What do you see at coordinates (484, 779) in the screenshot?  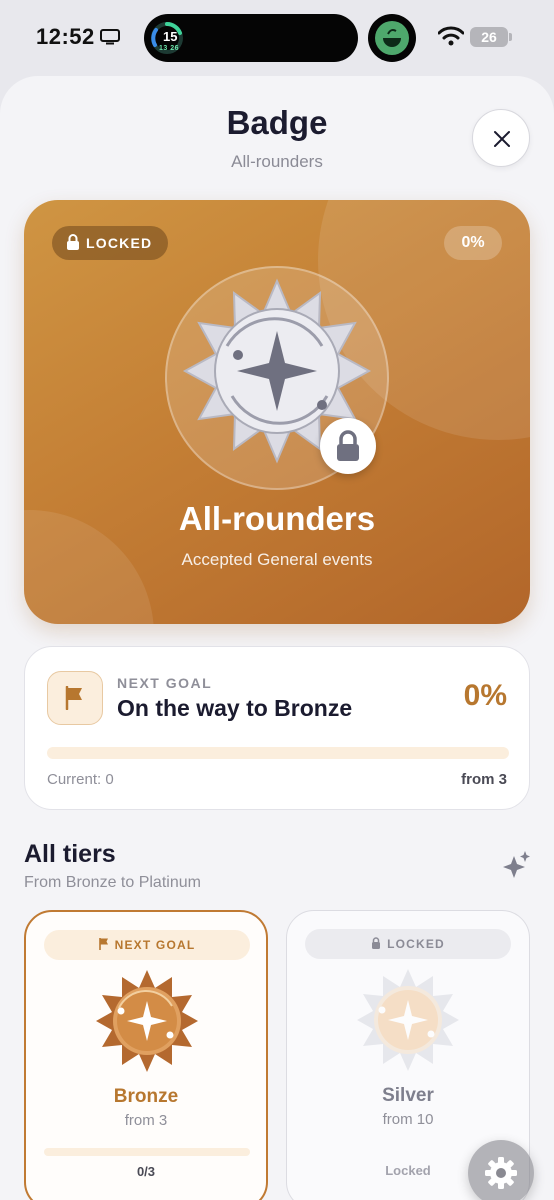 I see `target-count: from 3` at bounding box center [484, 779].